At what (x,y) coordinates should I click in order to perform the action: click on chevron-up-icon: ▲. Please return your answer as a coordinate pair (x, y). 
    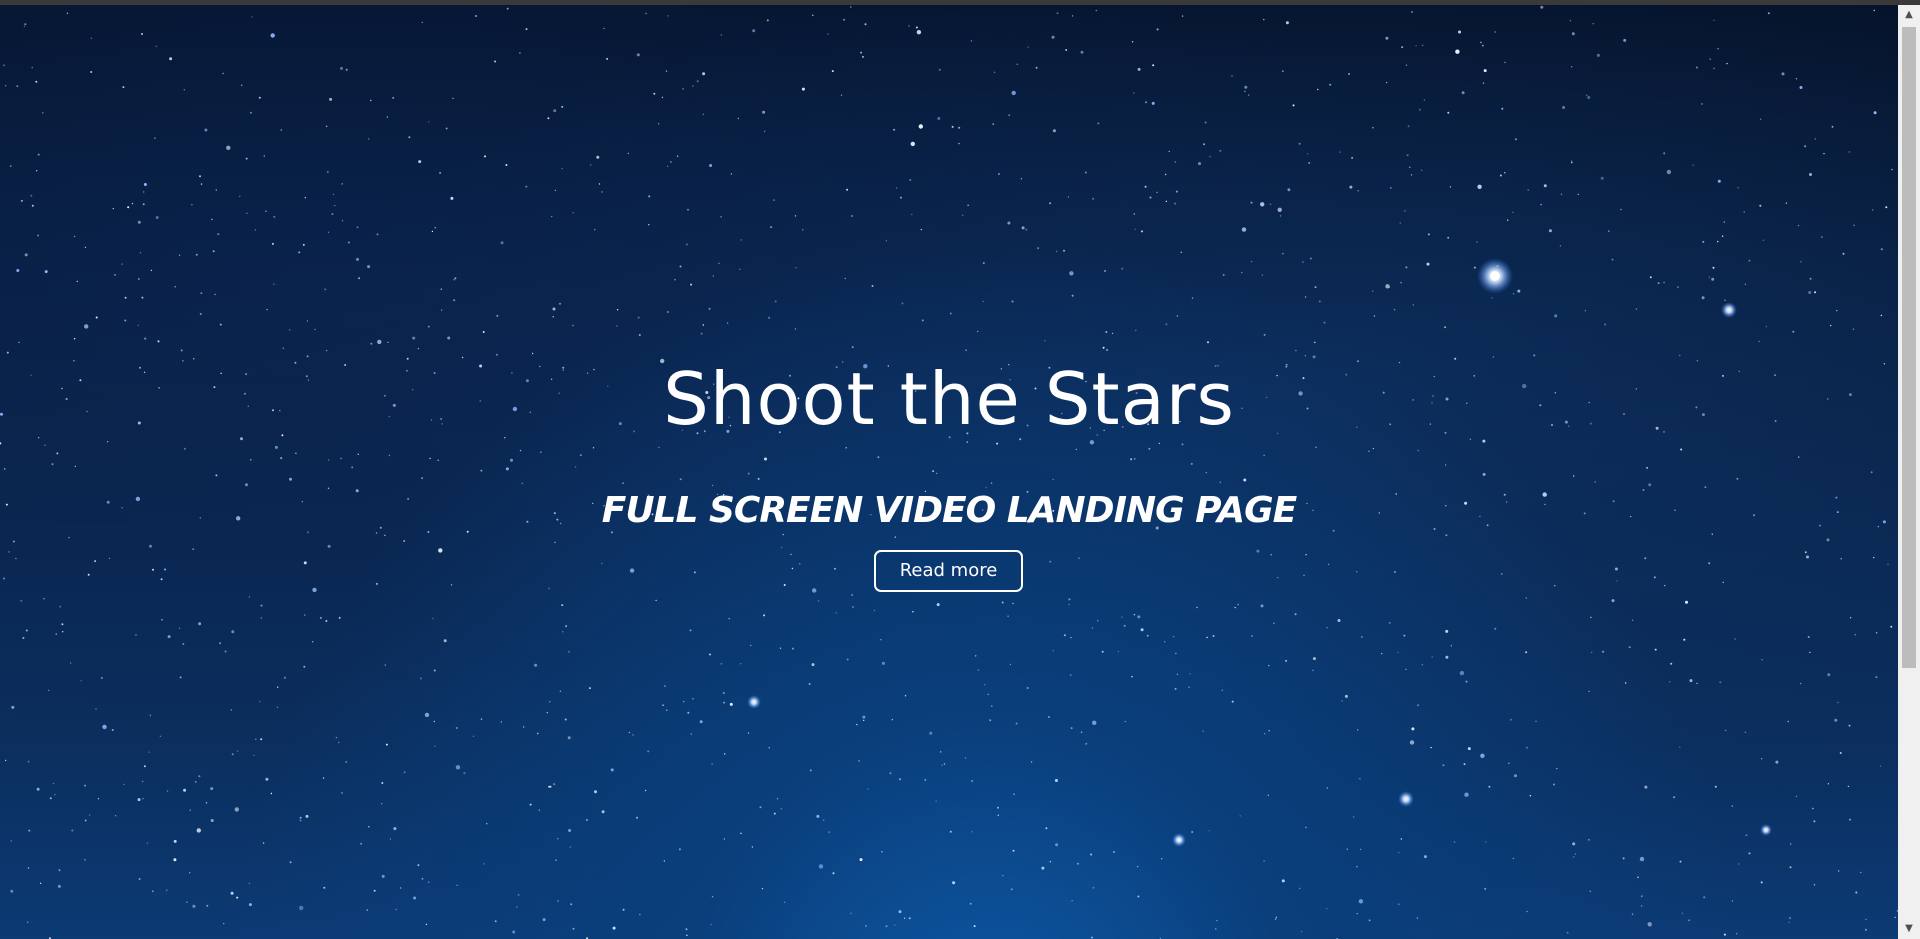
    Looking at the image, I should click on (1909, 15).